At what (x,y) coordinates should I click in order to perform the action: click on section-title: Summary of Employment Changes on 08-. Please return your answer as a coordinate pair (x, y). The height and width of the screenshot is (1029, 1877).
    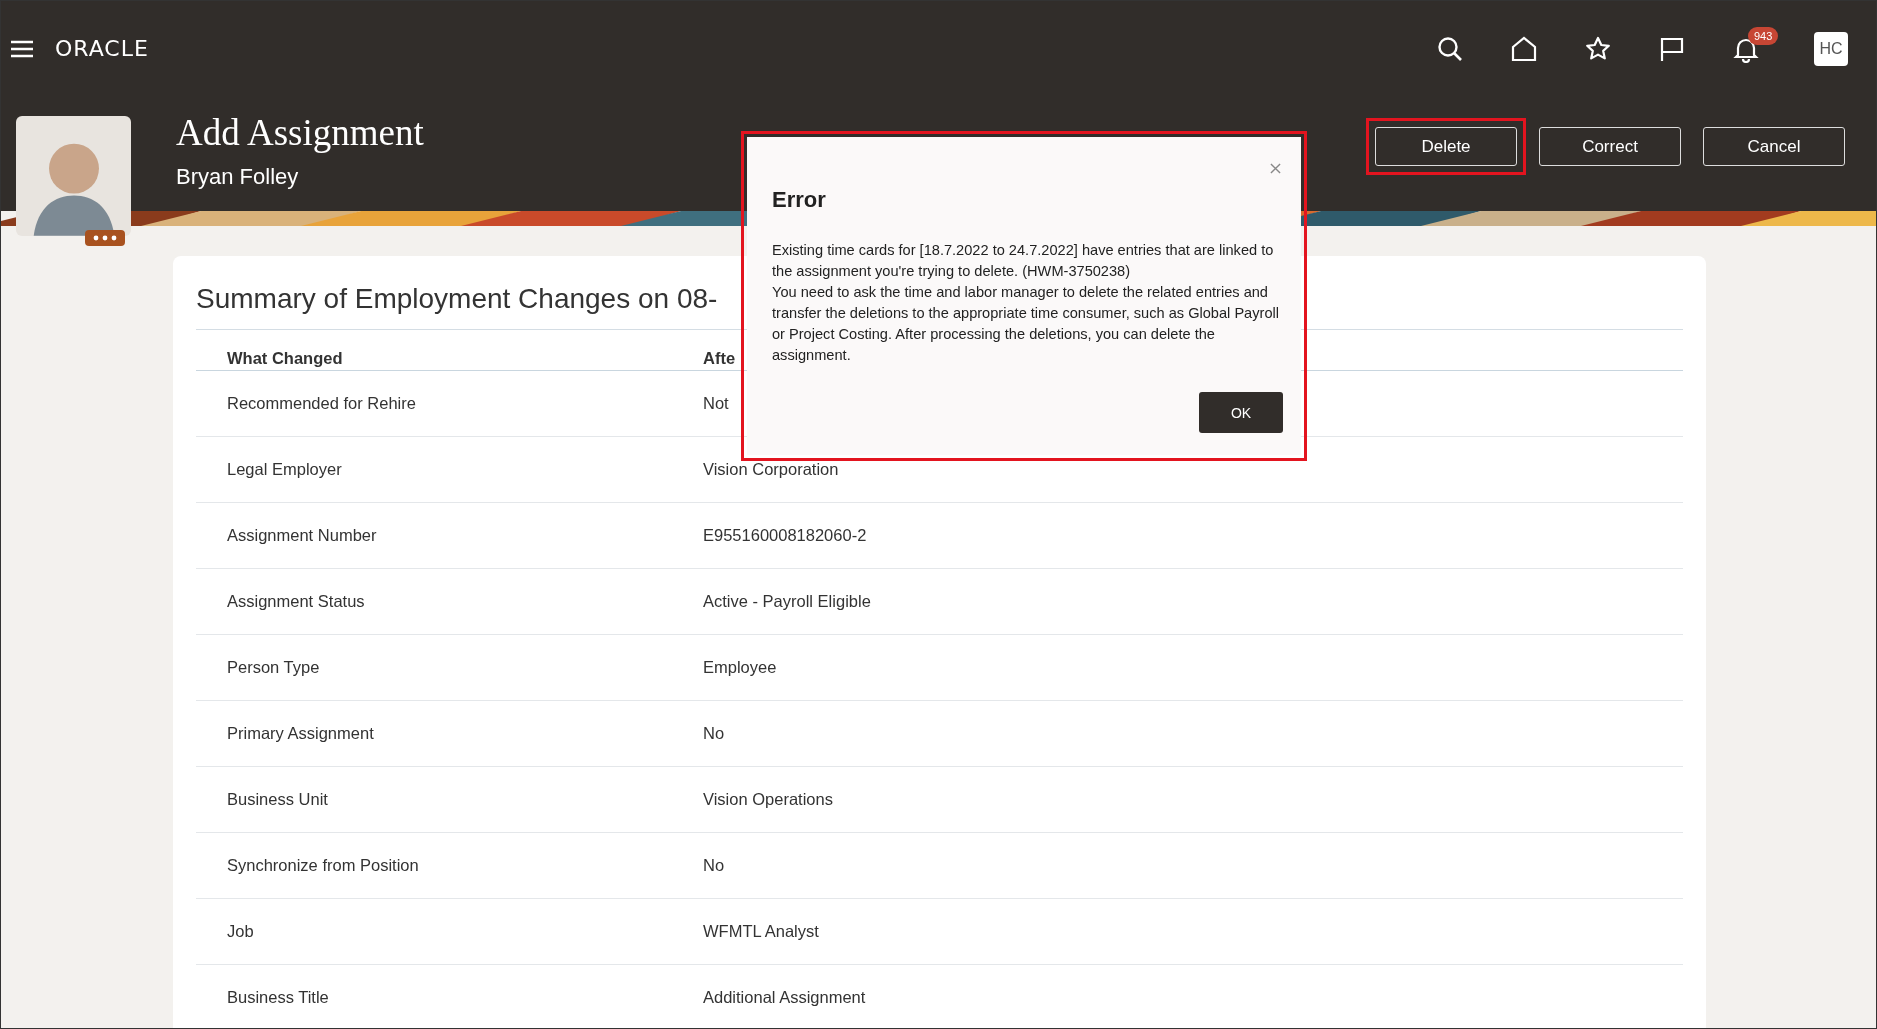
    Looking at the image, I should click on (457, 299).